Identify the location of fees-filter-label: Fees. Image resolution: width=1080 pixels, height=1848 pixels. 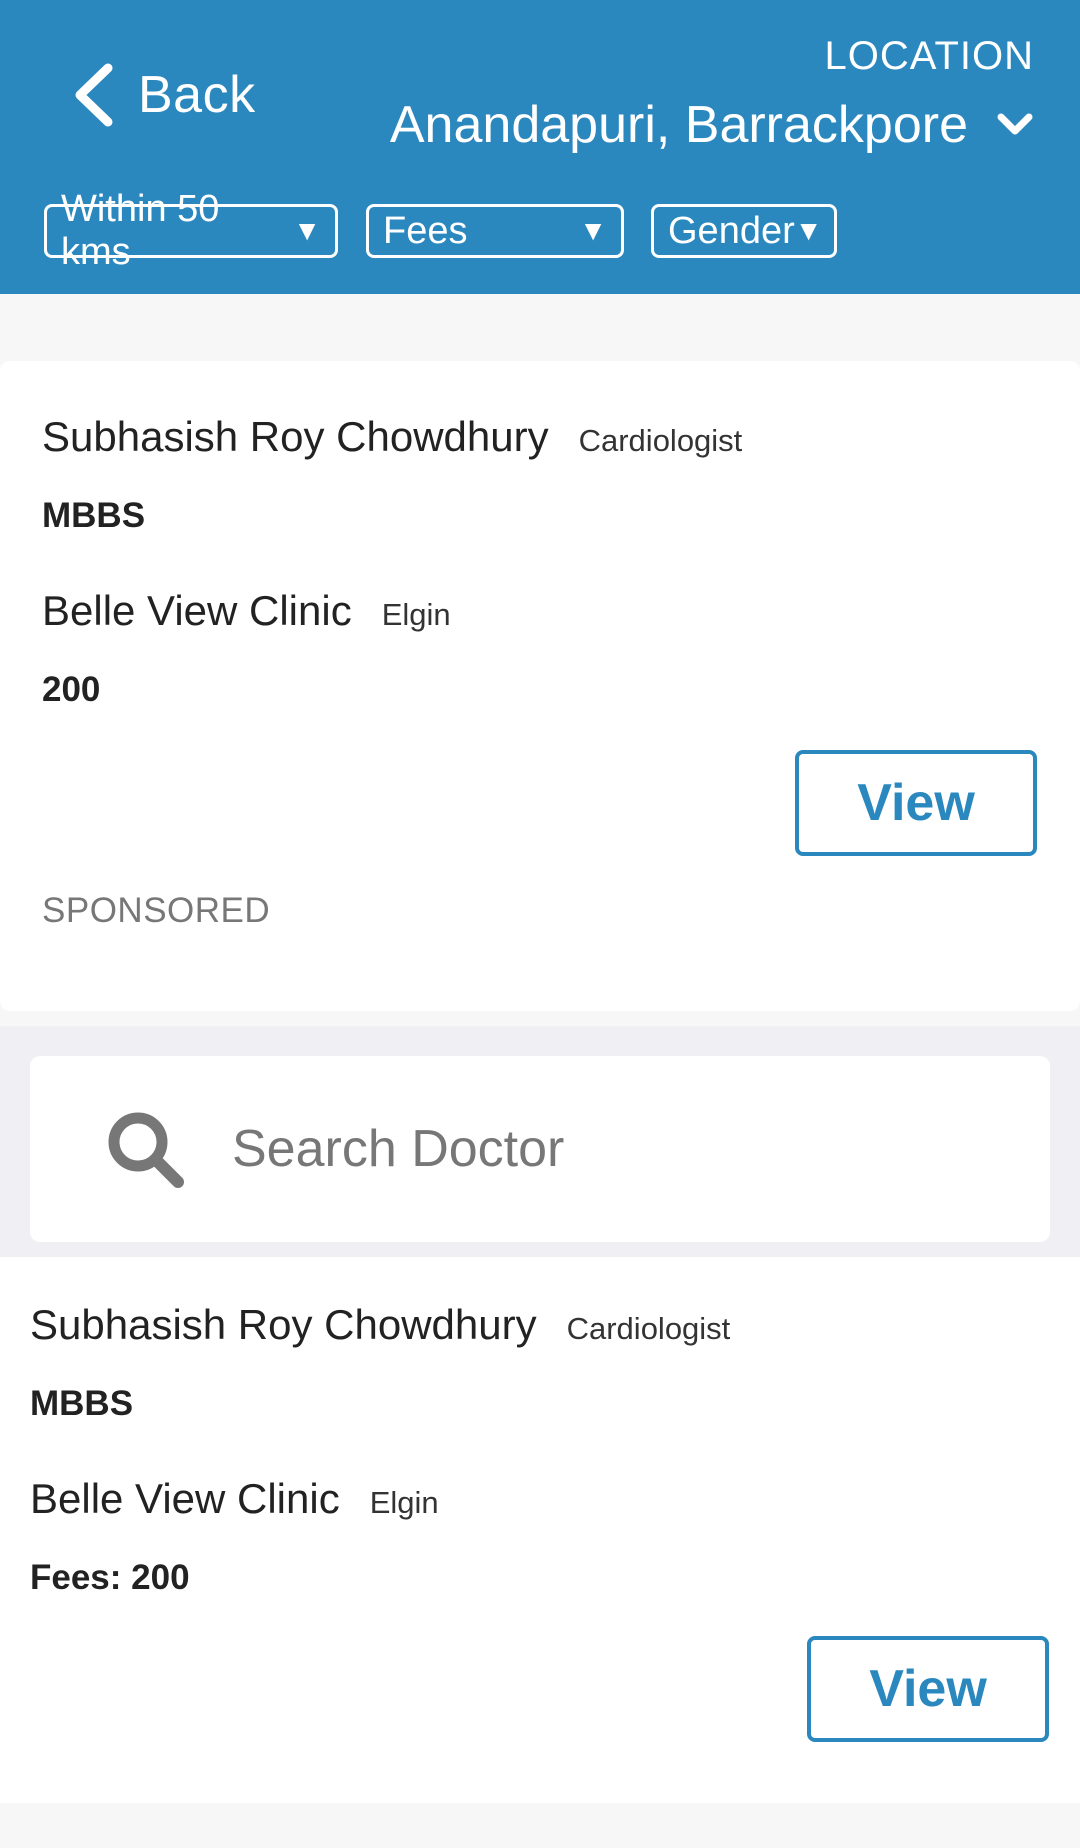
(425, 230).